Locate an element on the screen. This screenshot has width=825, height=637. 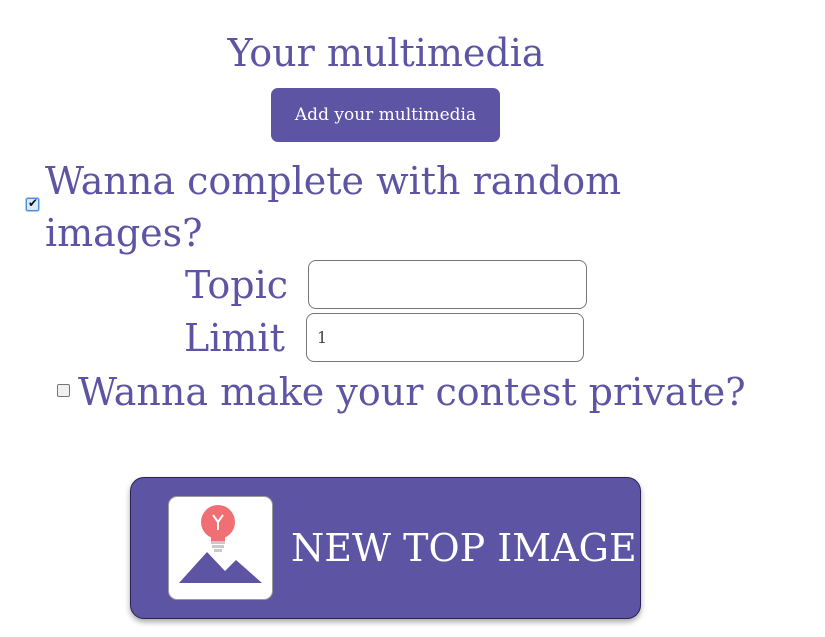
limit-label: Limit is located at coordinates (234, 338).